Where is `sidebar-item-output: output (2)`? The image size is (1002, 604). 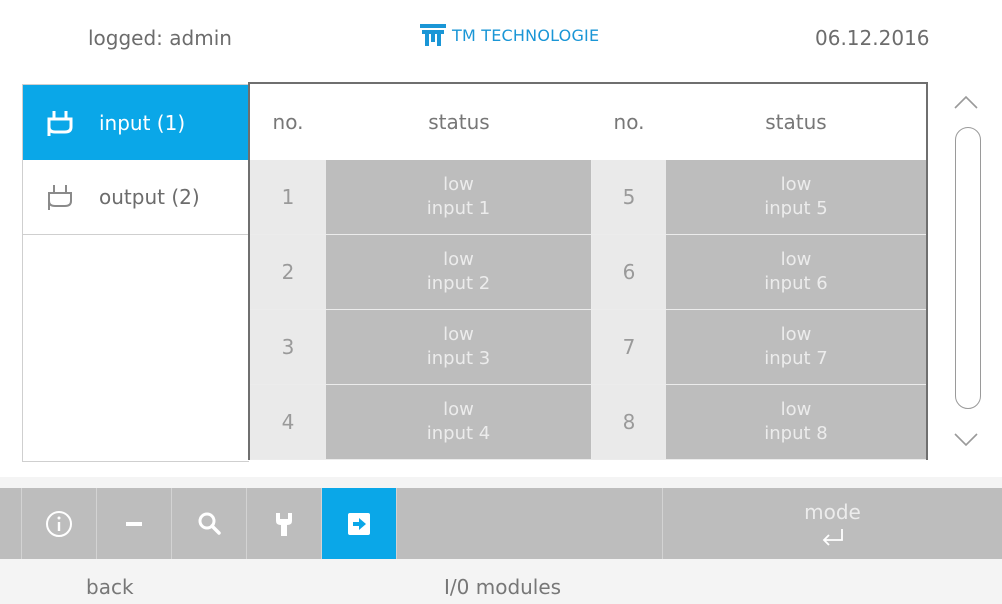
sidebar-item-output: output (2) is located at coordinates (136, 197).